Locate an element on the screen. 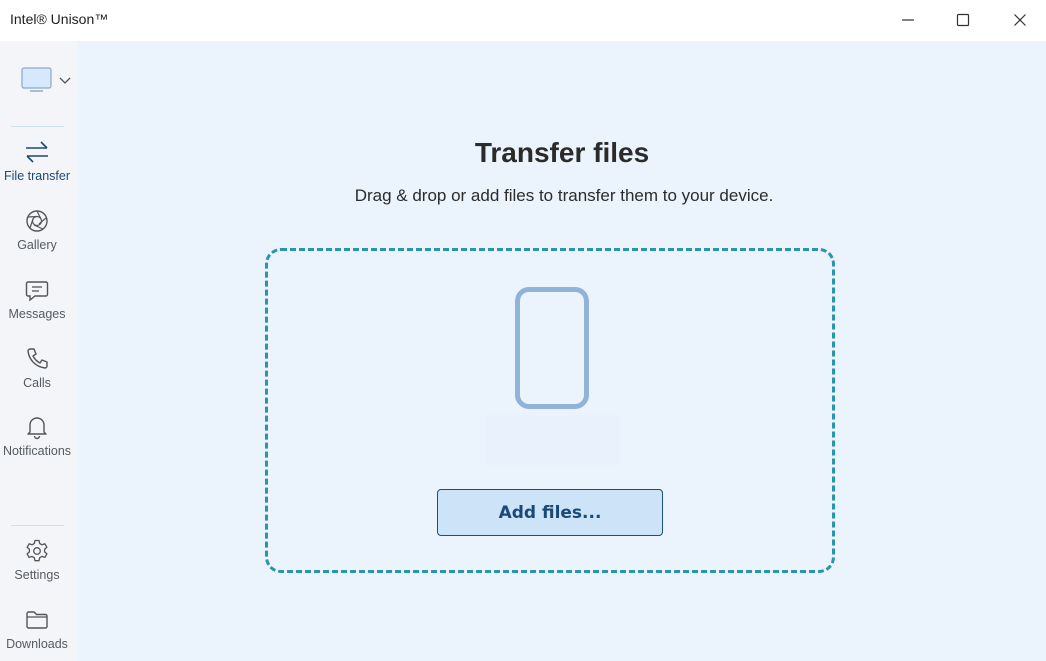  sidebar-item-label: Settings is located at coordinates (37, 575).